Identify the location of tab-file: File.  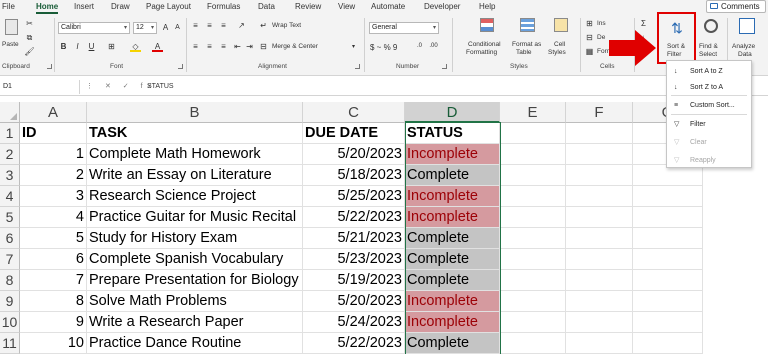
(8, 7).